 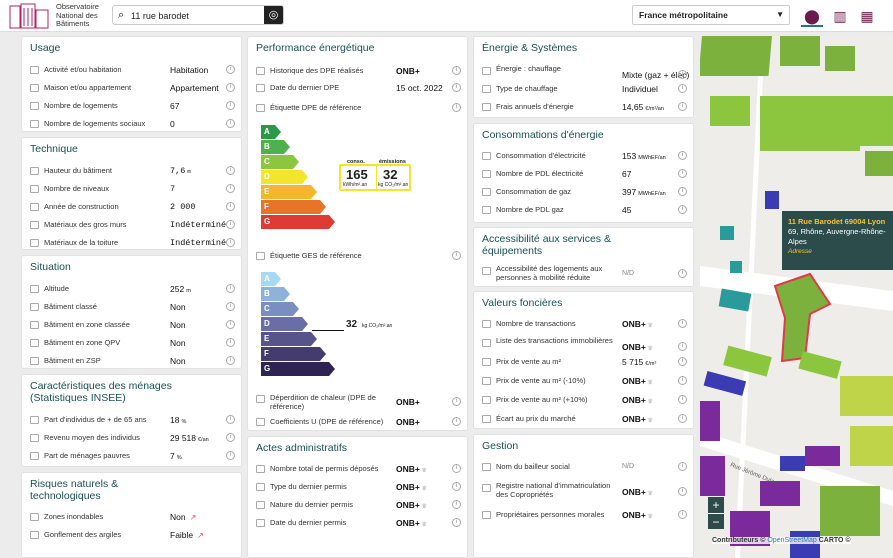 What do you see at coordinates (196, 15) in the screenshot?
I see `search-input` at bounding box center [196, 15].